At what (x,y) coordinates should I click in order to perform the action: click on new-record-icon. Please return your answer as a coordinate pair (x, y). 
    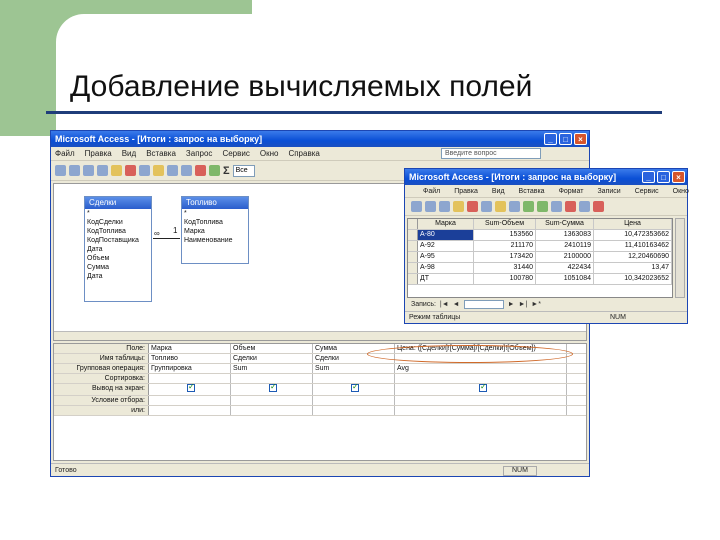
    Looking at the image, I should click on (584, 206).